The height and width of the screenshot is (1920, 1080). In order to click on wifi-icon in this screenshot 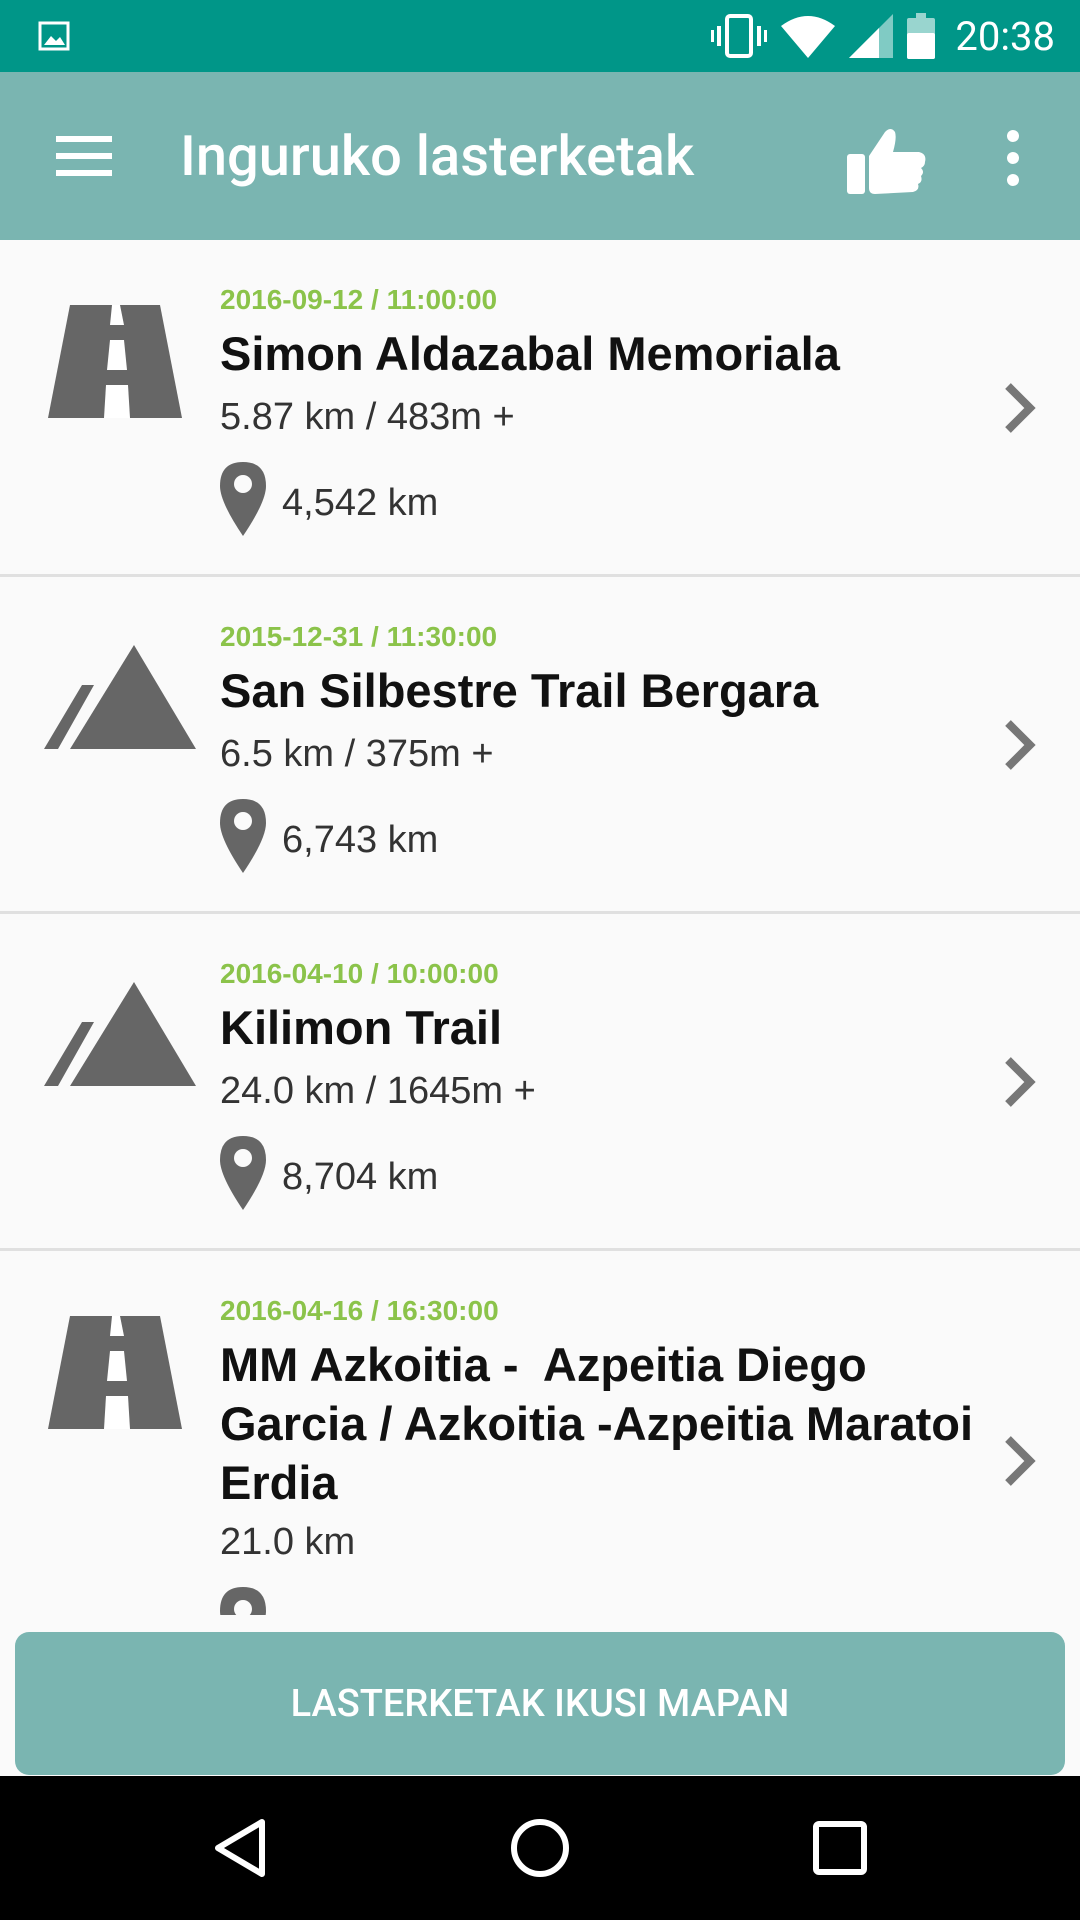, I will do `click(808, 37)`.